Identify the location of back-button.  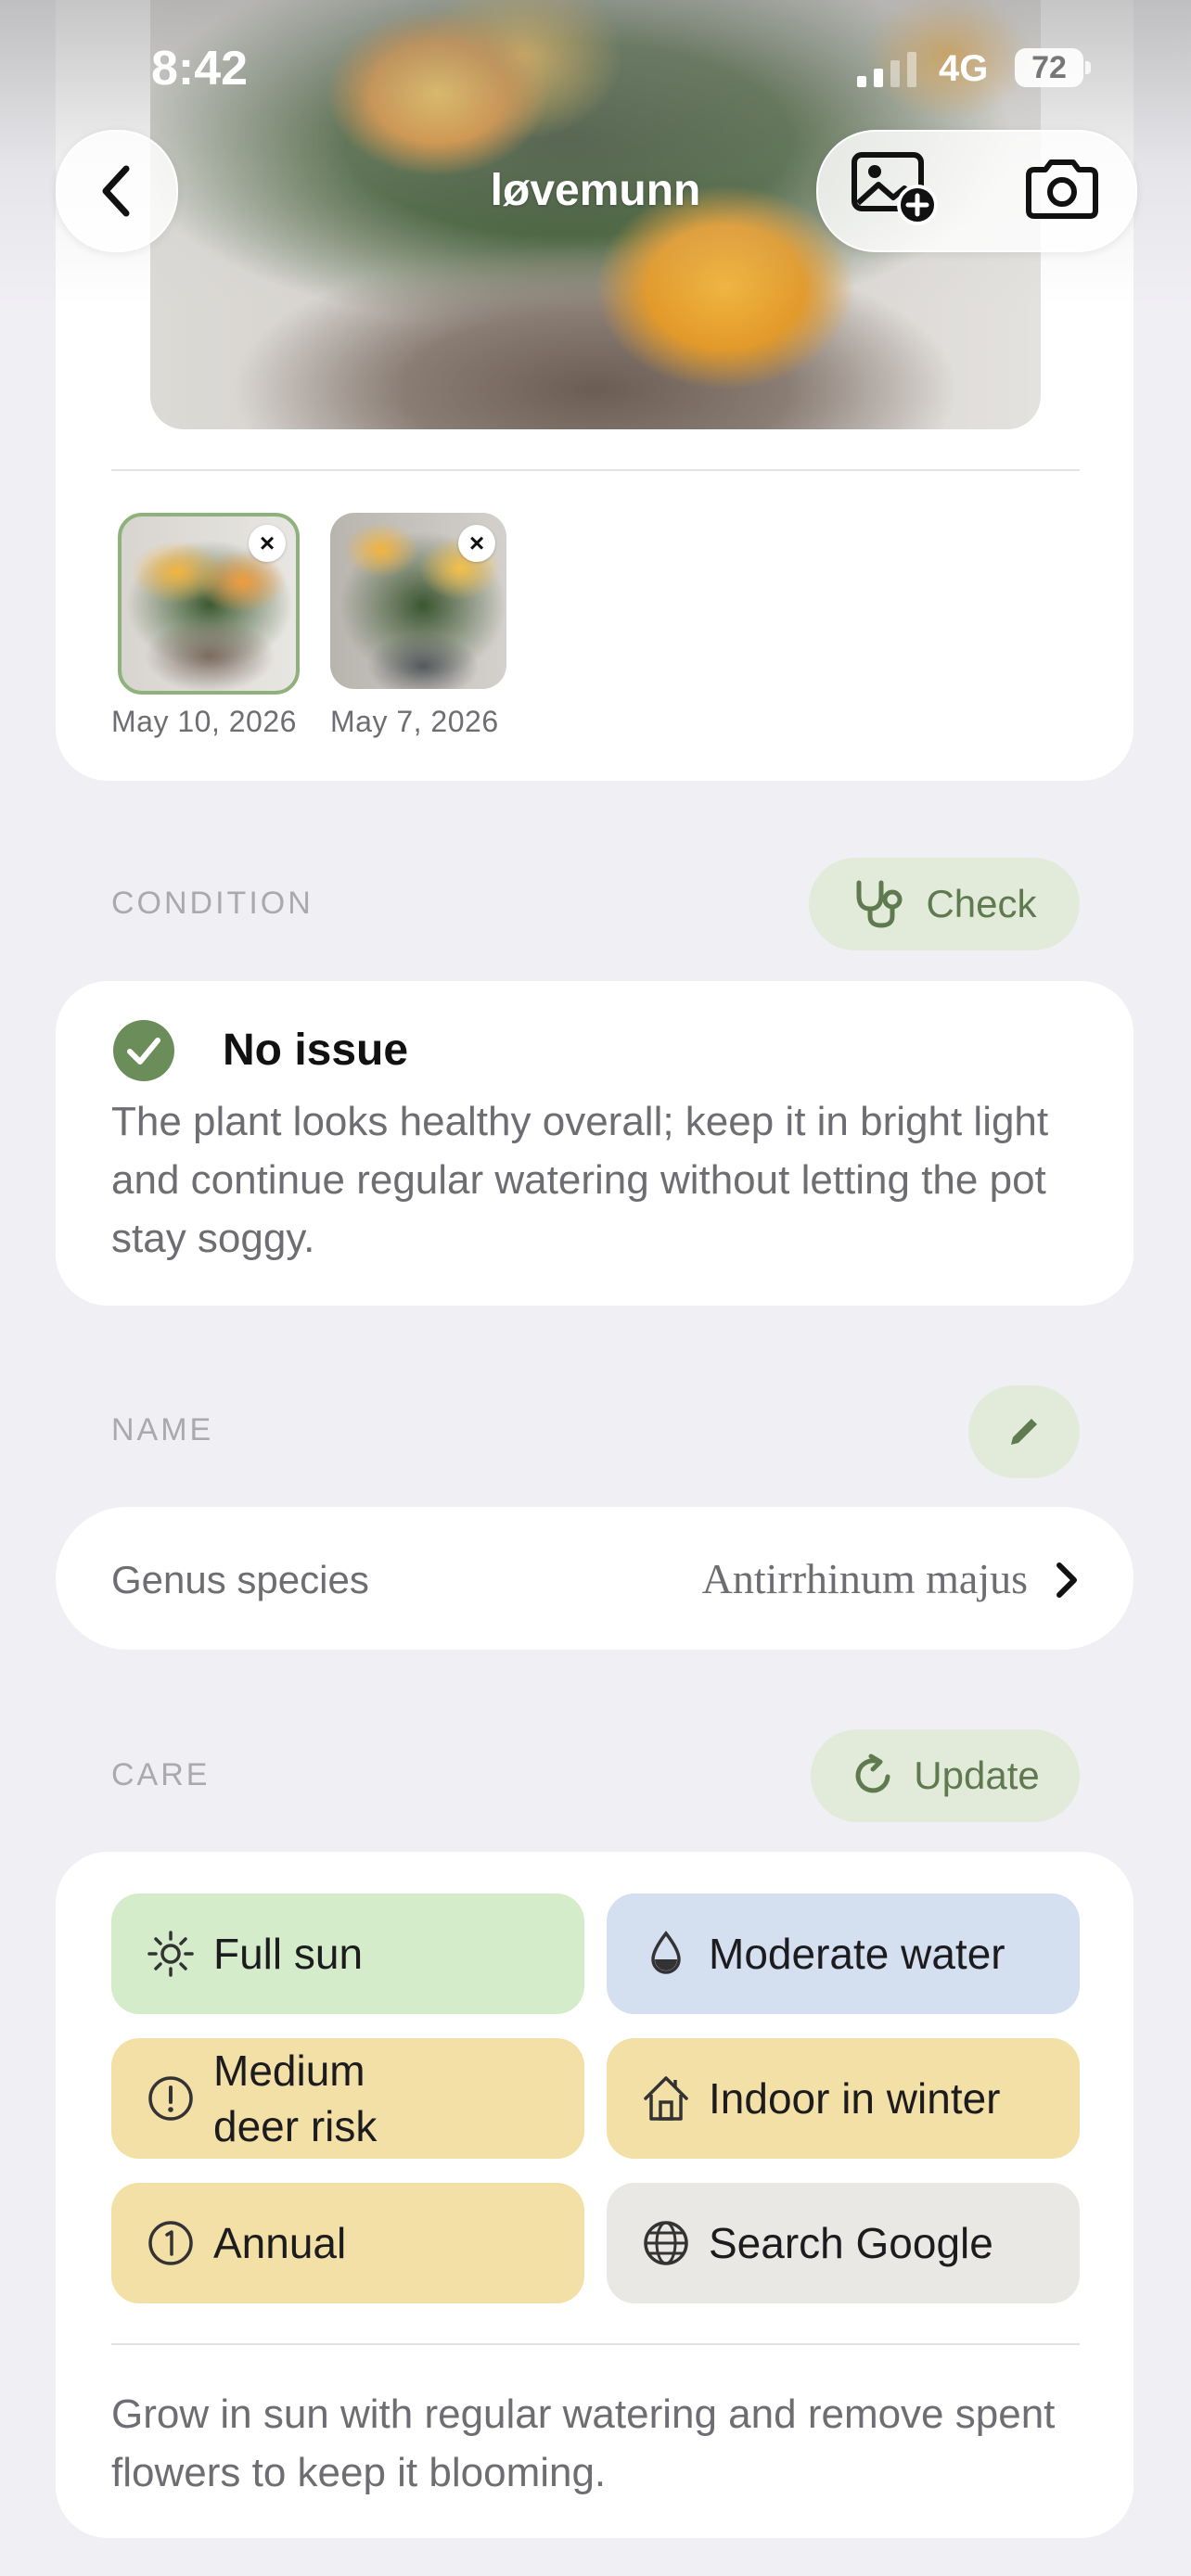
(117, 191).